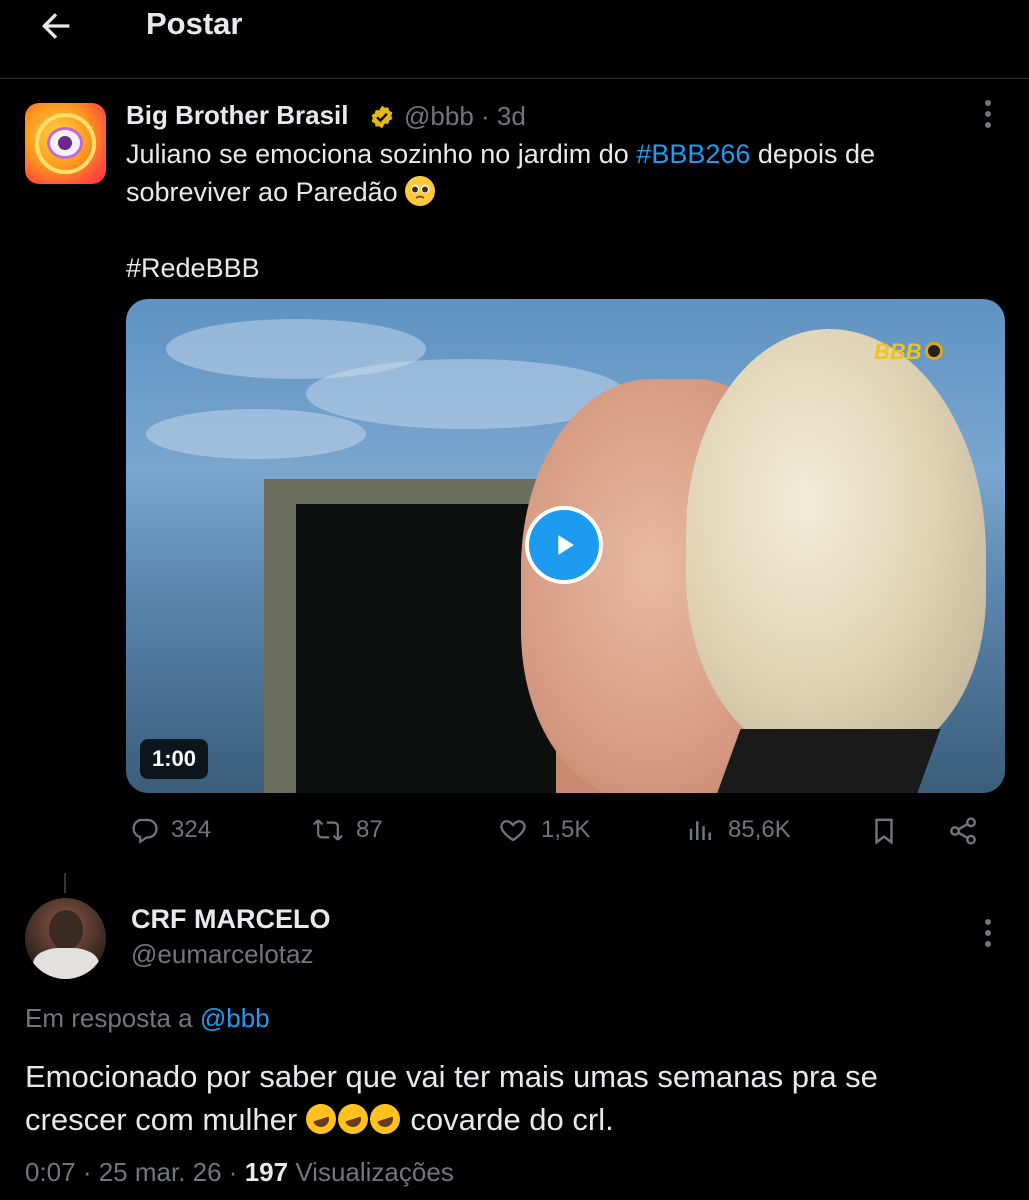 Image resolution: width=1029 pixels, height=1200 pixels. Describe the element at coordinates (700, 830) in the screenshot. I see `analytics-icon` at that location.